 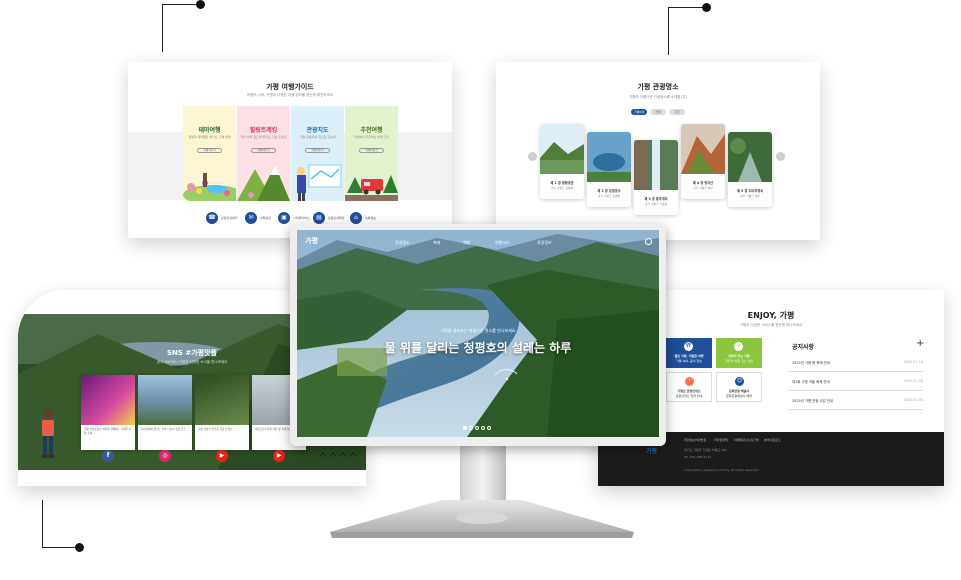 I want to click on instagram-icon: ◎, so click(x=165, y=456).